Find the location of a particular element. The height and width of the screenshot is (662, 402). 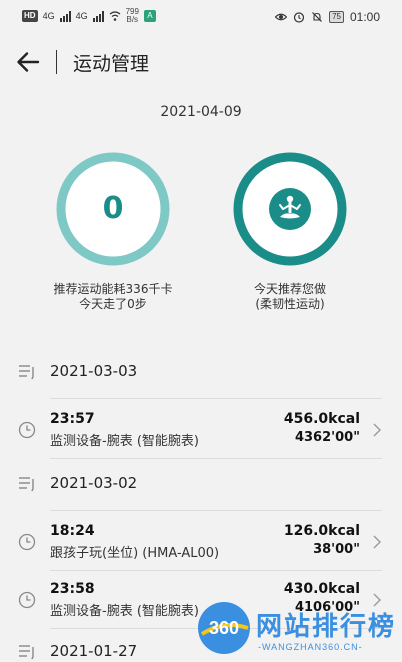

watermark: 360 网站排行榜 -WANGZHAN360.CN- is located at coordinates (299, 630).